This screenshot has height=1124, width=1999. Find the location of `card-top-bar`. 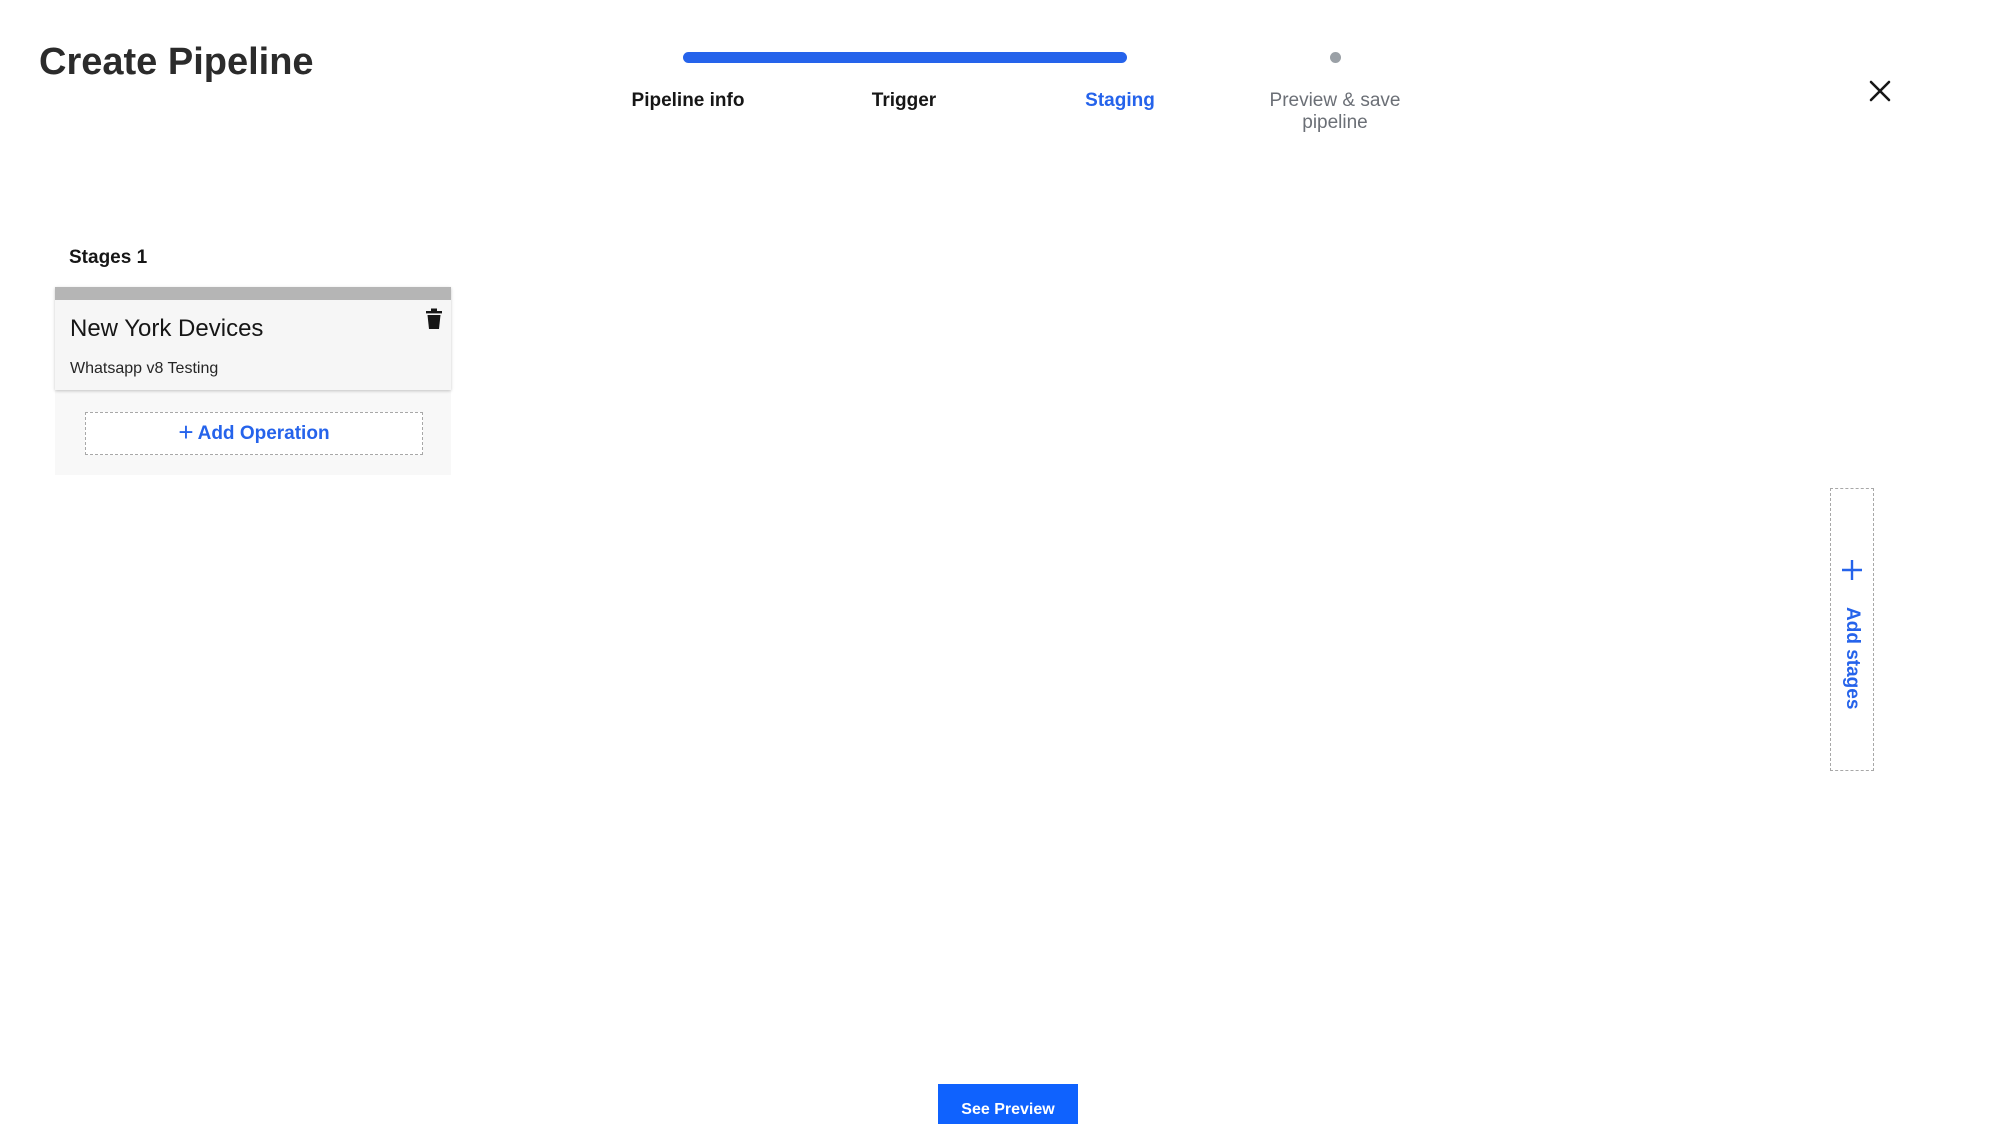

card-top-bar is located at coordinates (253, 293).